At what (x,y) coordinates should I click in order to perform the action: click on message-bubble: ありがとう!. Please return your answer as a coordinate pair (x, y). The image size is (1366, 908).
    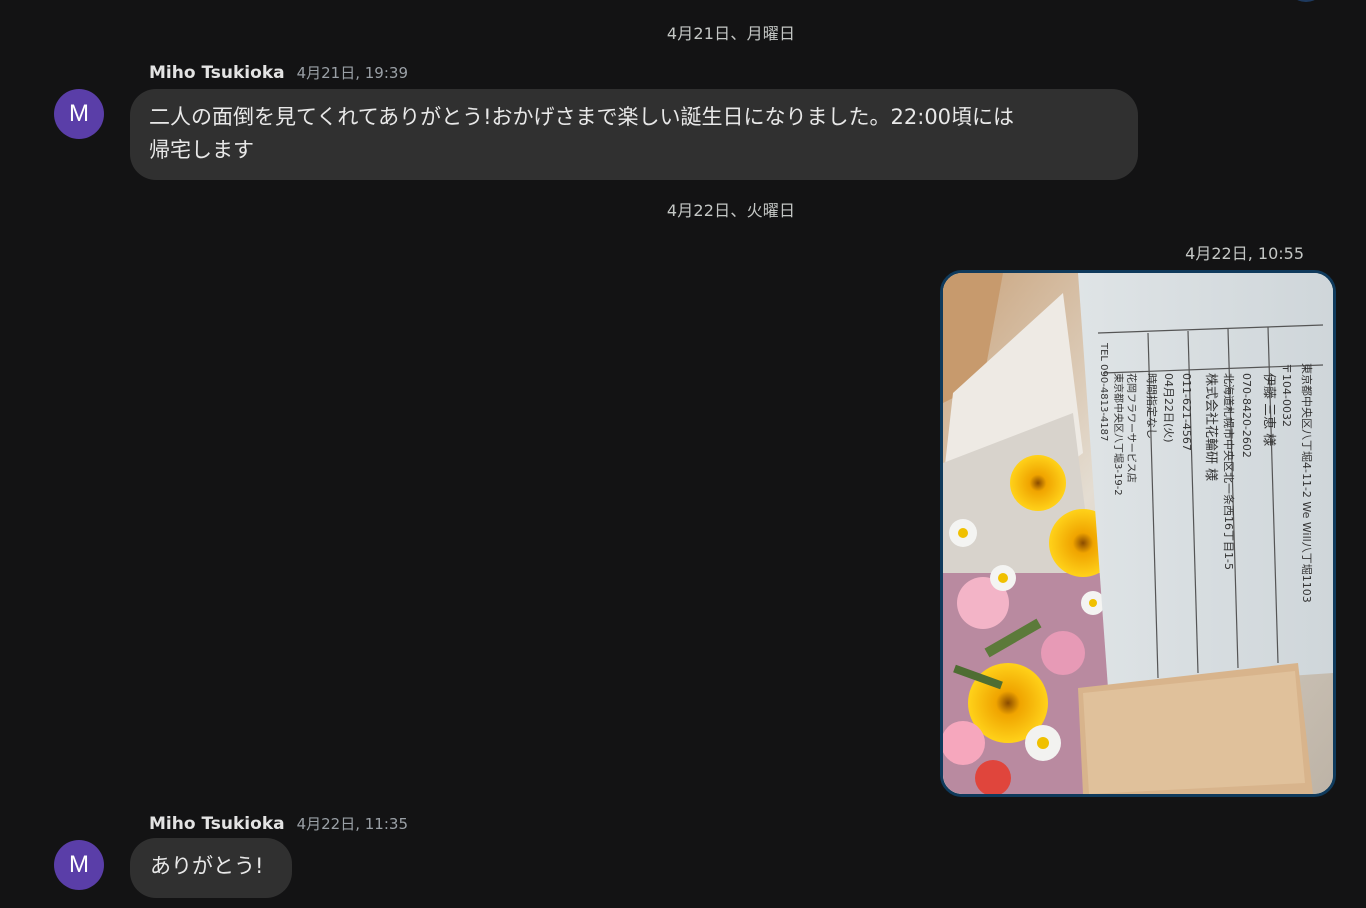
    Looking at the image, I should click on (211, 868).